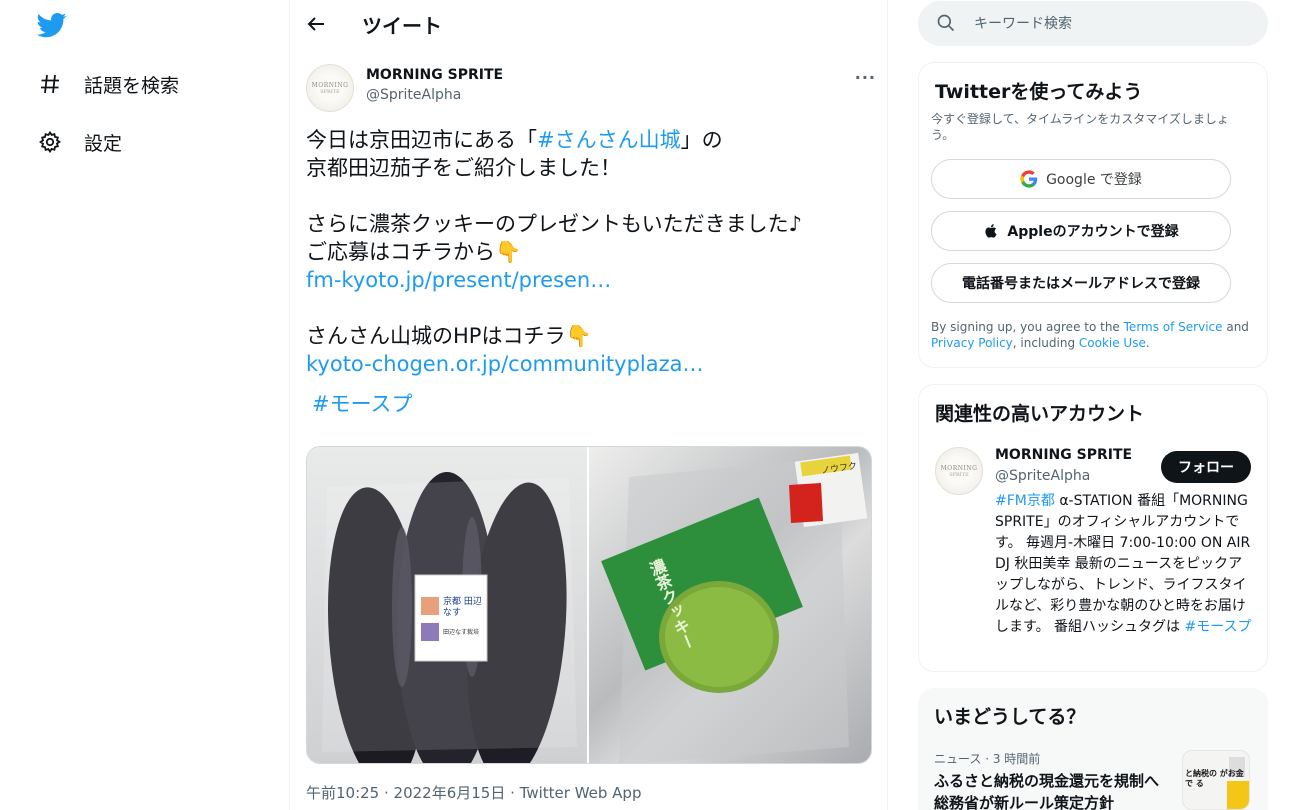 This screenshot has height=810, width=1305. Describe the element at coordinates (959, 474) in the screenshot. I see `related-avatar-text-2: SPRITE` at that location.